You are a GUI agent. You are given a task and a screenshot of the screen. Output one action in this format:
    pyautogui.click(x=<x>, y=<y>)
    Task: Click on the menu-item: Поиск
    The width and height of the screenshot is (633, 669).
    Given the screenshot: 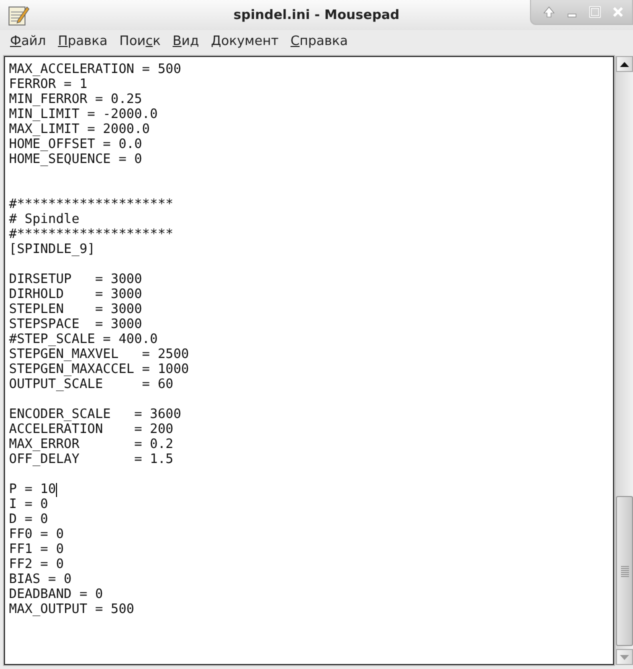 What is the action you would take?
    pyautogui.click(x=140, y=41)
    